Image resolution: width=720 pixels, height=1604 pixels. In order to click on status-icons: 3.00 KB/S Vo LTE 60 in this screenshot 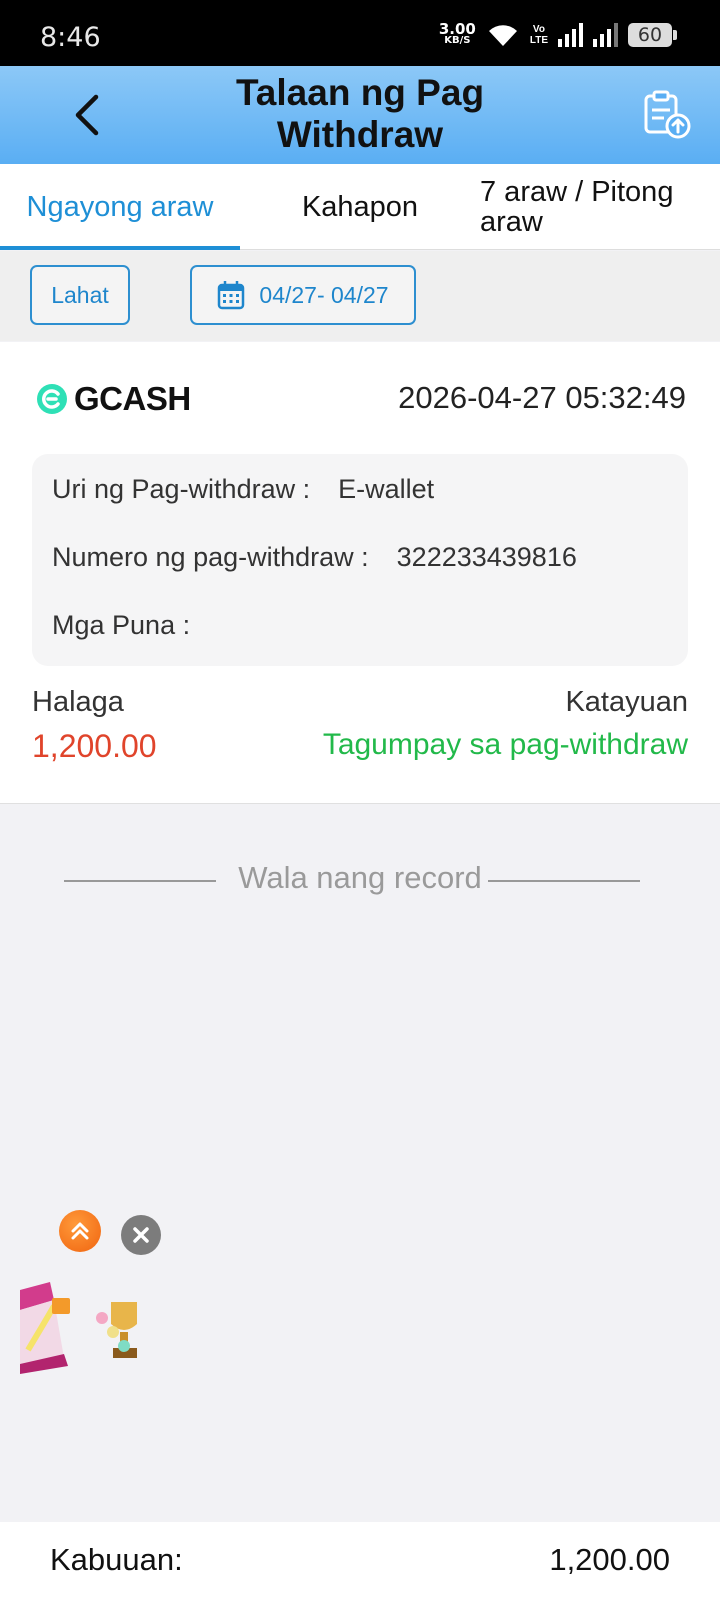, I will do `click(557, 35)`.